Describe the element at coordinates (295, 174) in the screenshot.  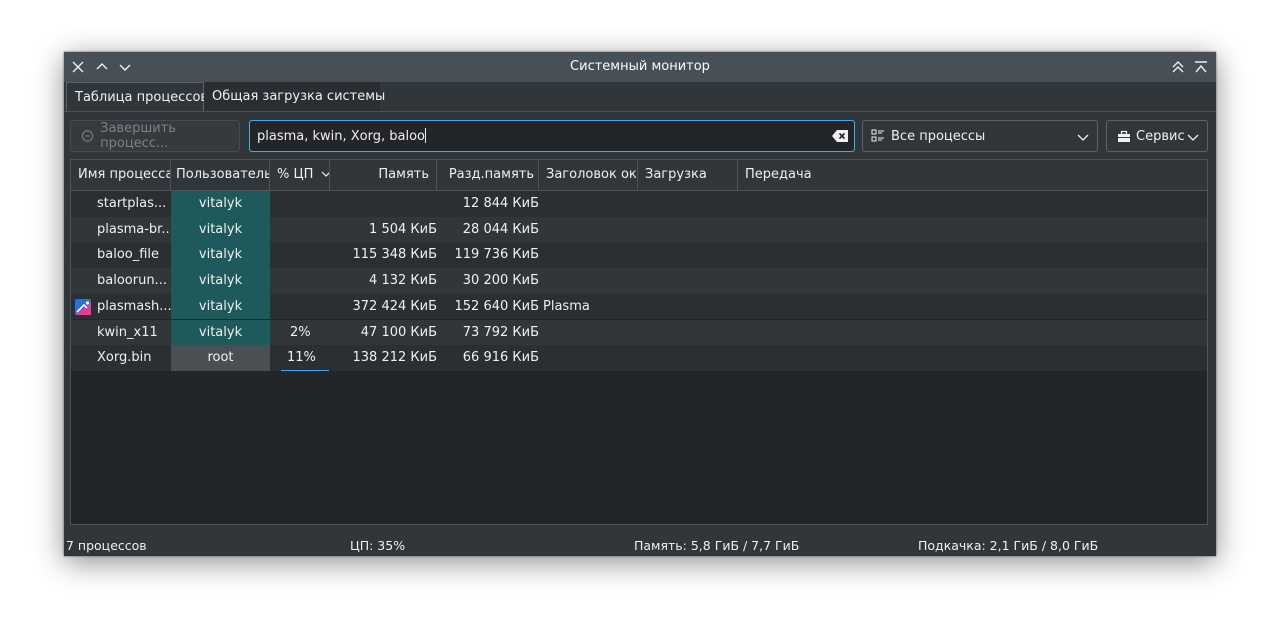
I see `column-header-cpu-label: % ЦП` at that location.